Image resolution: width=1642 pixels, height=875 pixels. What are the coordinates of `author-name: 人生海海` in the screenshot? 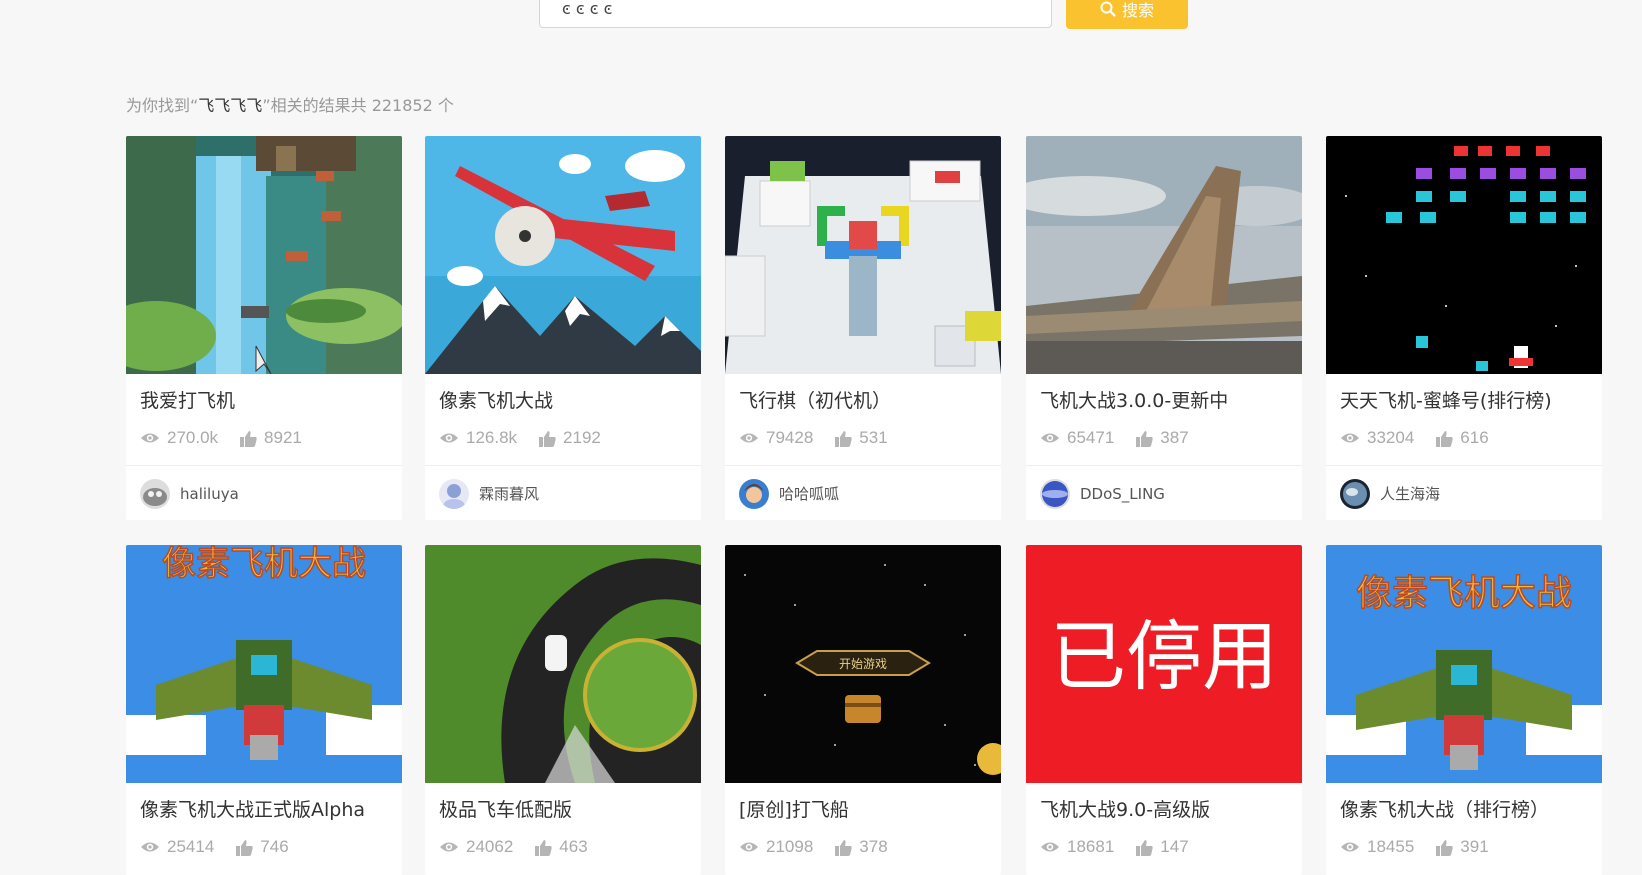 It's located at (1410, 493).